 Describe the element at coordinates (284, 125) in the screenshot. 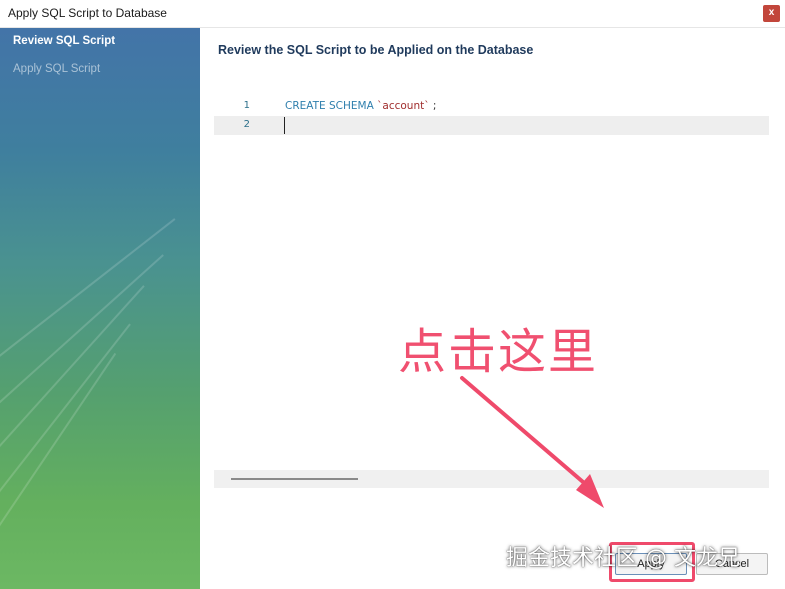

I see `text-caret` at that location.